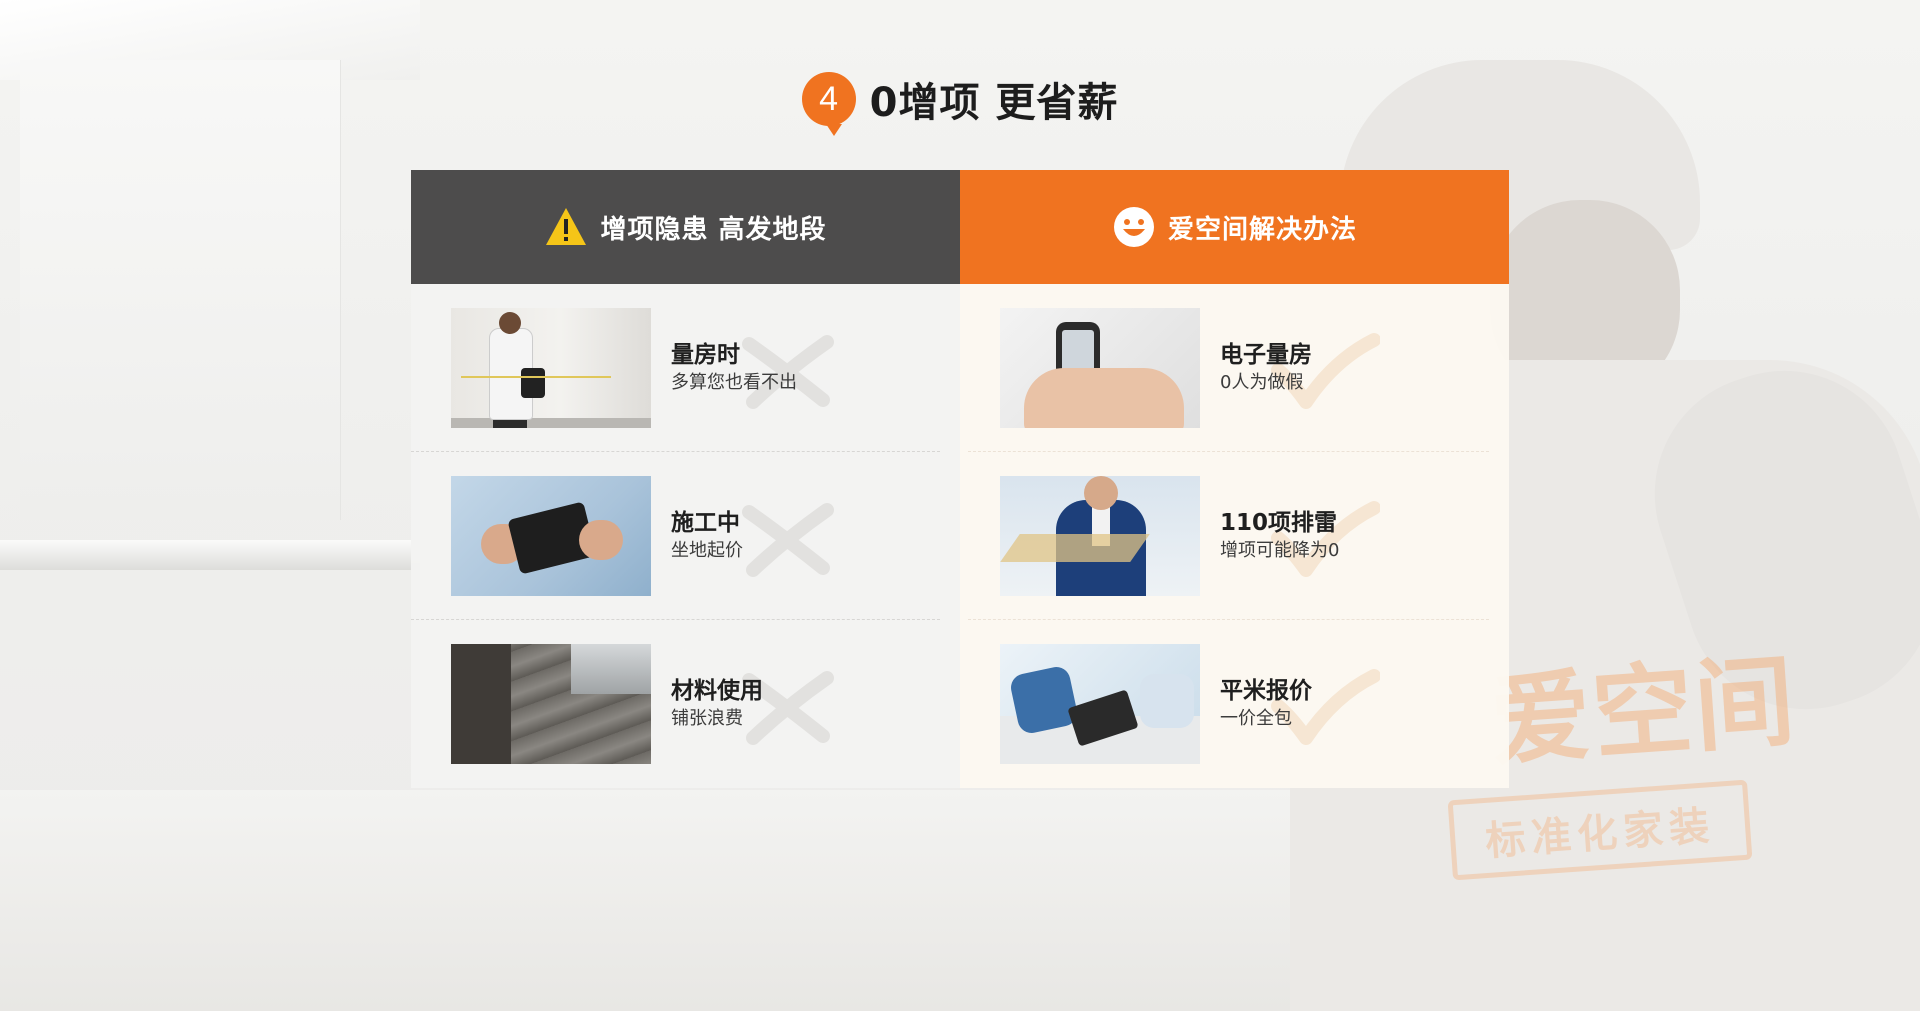  What do you see at coordinates (1643, 711) in the screenshot?
I see `uniform-logo: 爱空间` at bounding box center [1643, 711].